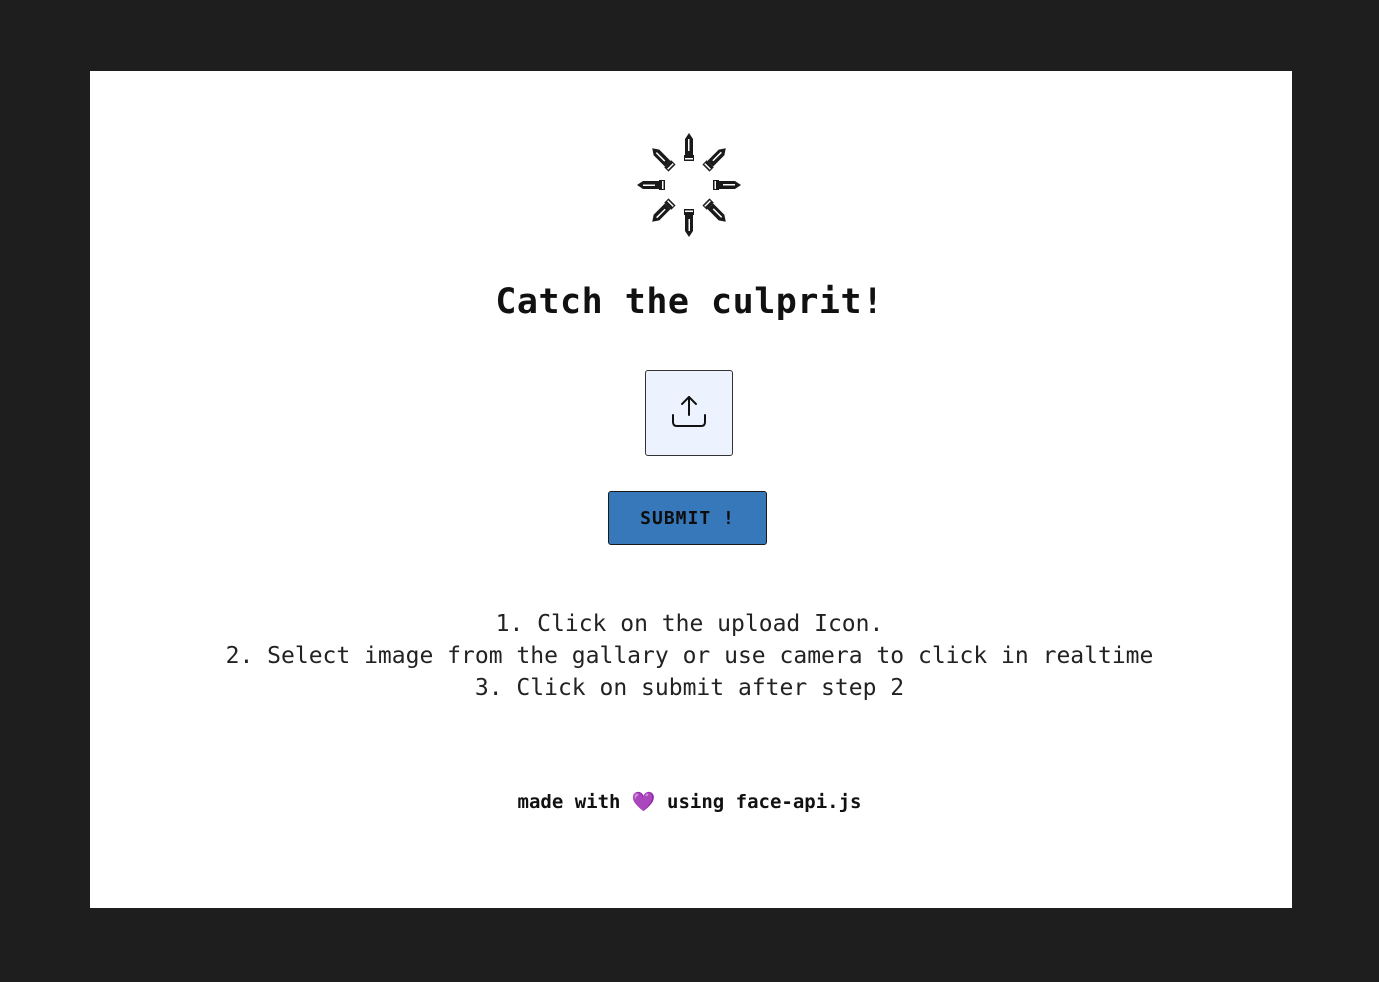 Image resolution: width=1379 pixels, height=982 pixels. What do you see at coordinates (689, 688) in the screenshot?
I see `instruction-step-3: 3. Click on submit after step 2` at bounding box center [689, 688].